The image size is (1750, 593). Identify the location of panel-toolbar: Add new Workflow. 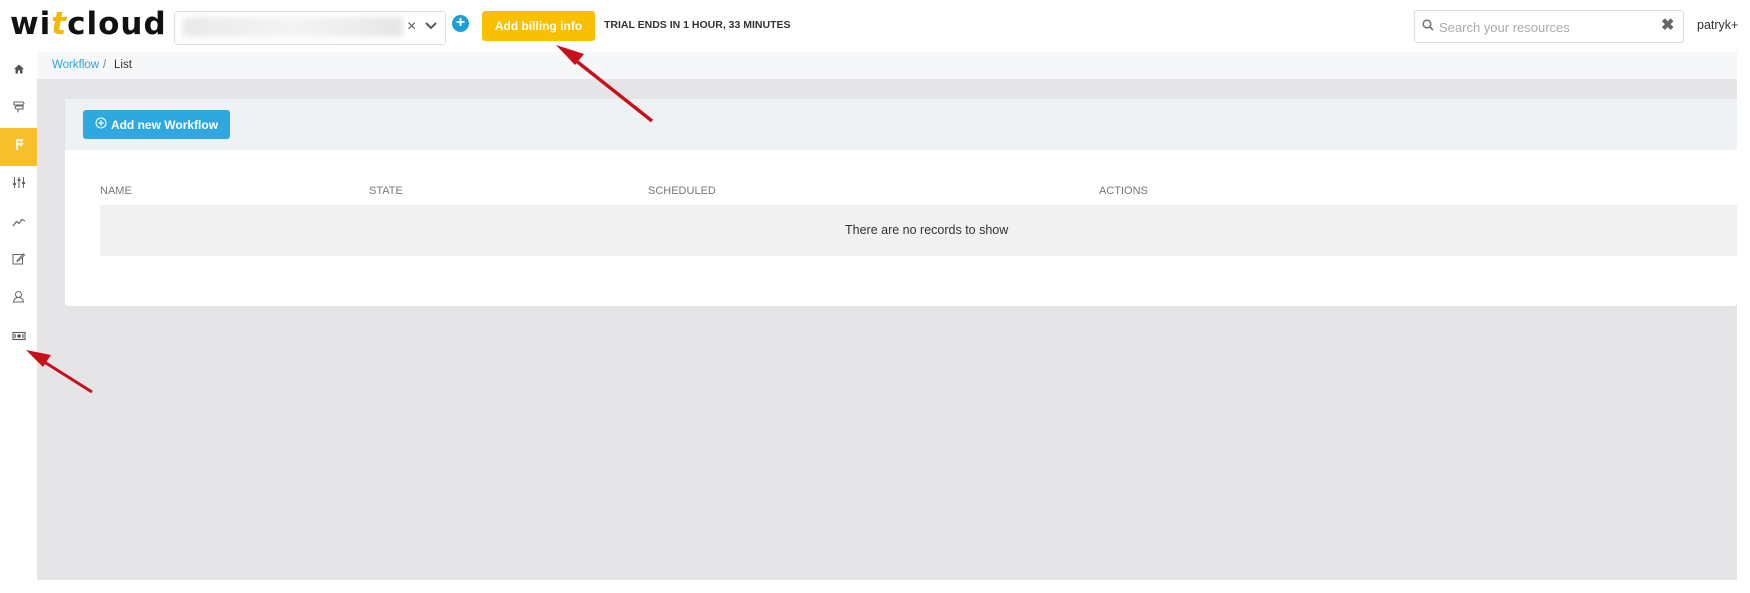
(901, 124).